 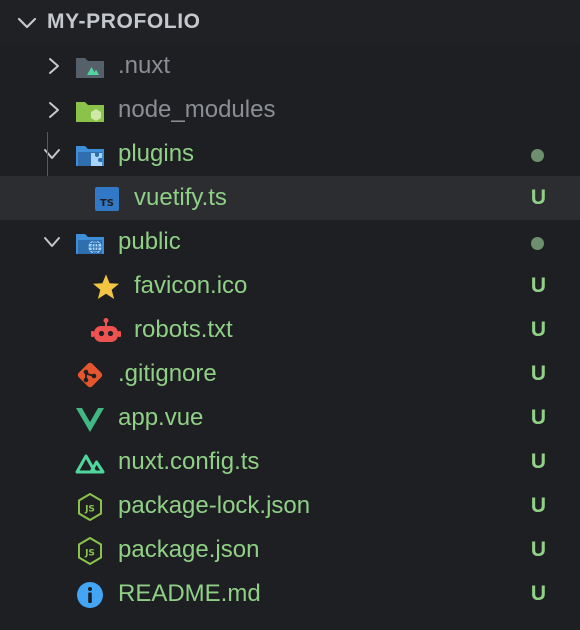 I want to click on tree-item-label: nuxt.config.ts, so click(x=189, y=461).